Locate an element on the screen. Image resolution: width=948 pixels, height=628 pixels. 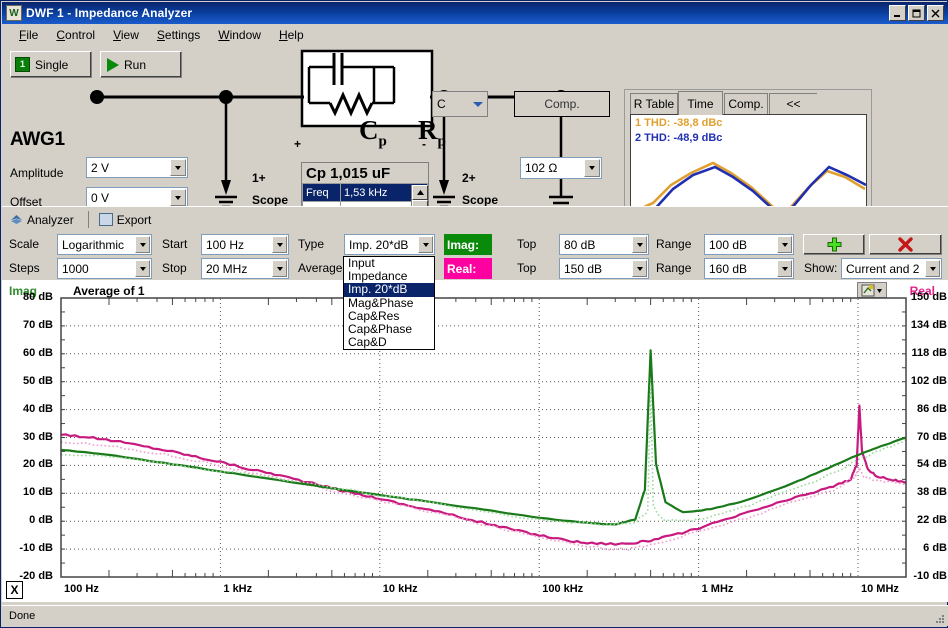
y2-tick-label: -10 dB is located at coordinates (930, 576).